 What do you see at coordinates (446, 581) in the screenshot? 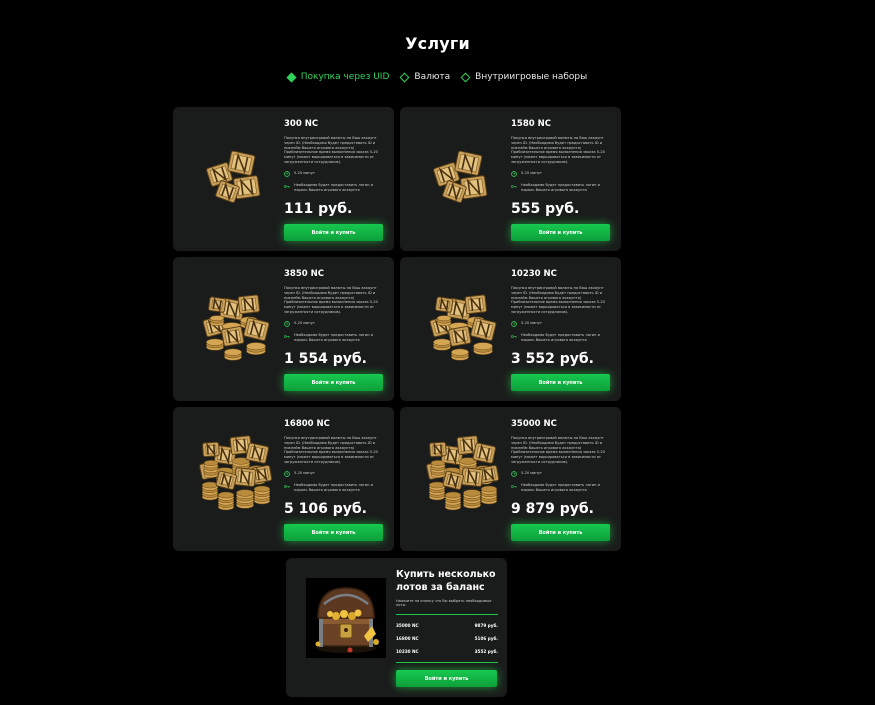
I see `multi-lot-title: Купить несколько лотов за баланс` at bounding box center [446, 581].